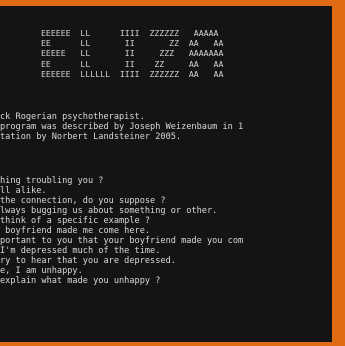 The width and height of the screenshot is (345, 346). What do you see at coordinates (83, 201) in the screenshot?
I see `dialogue-line: the connection, do you suppose ?` at bounding box center [83, 201].